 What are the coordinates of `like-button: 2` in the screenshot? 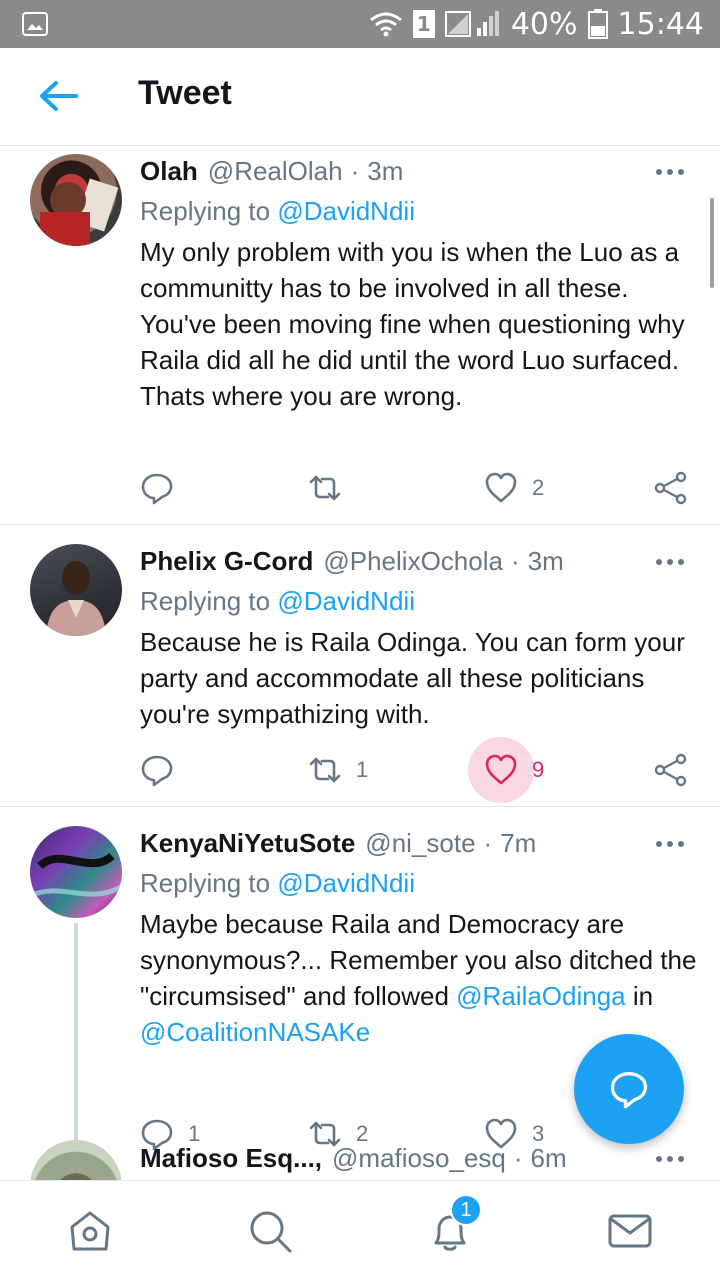 It's located at (514, 488).